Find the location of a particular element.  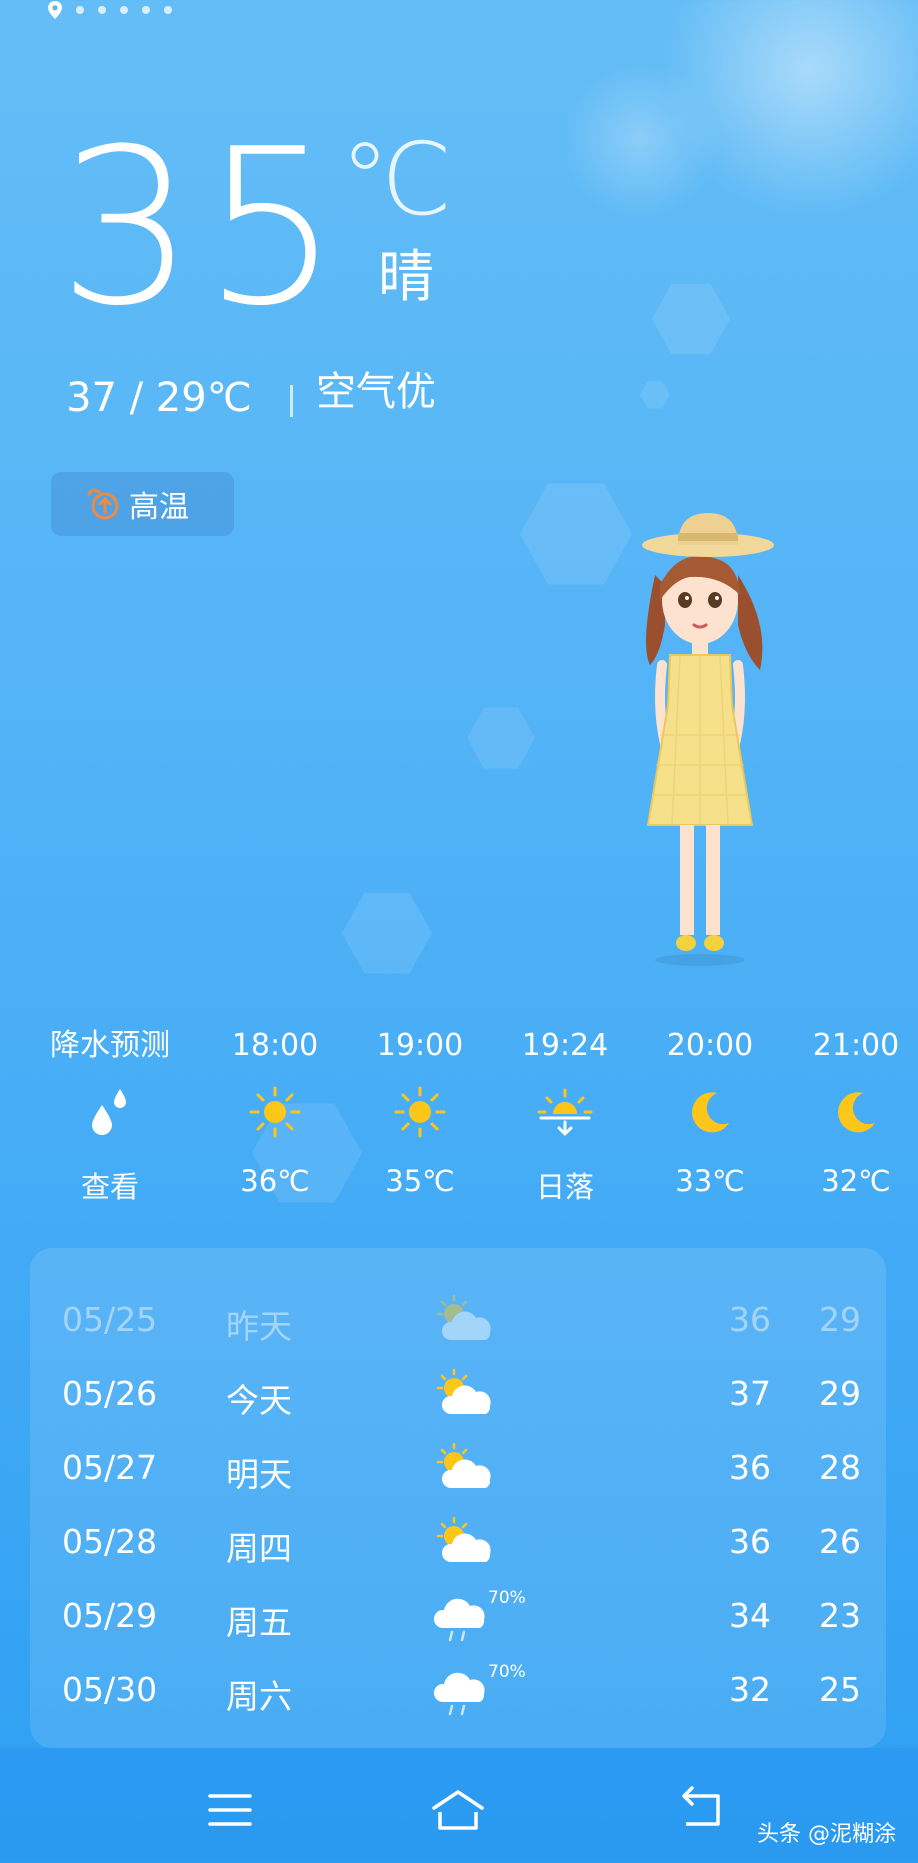

location-page-indicator is located at coordinates (110, 10).